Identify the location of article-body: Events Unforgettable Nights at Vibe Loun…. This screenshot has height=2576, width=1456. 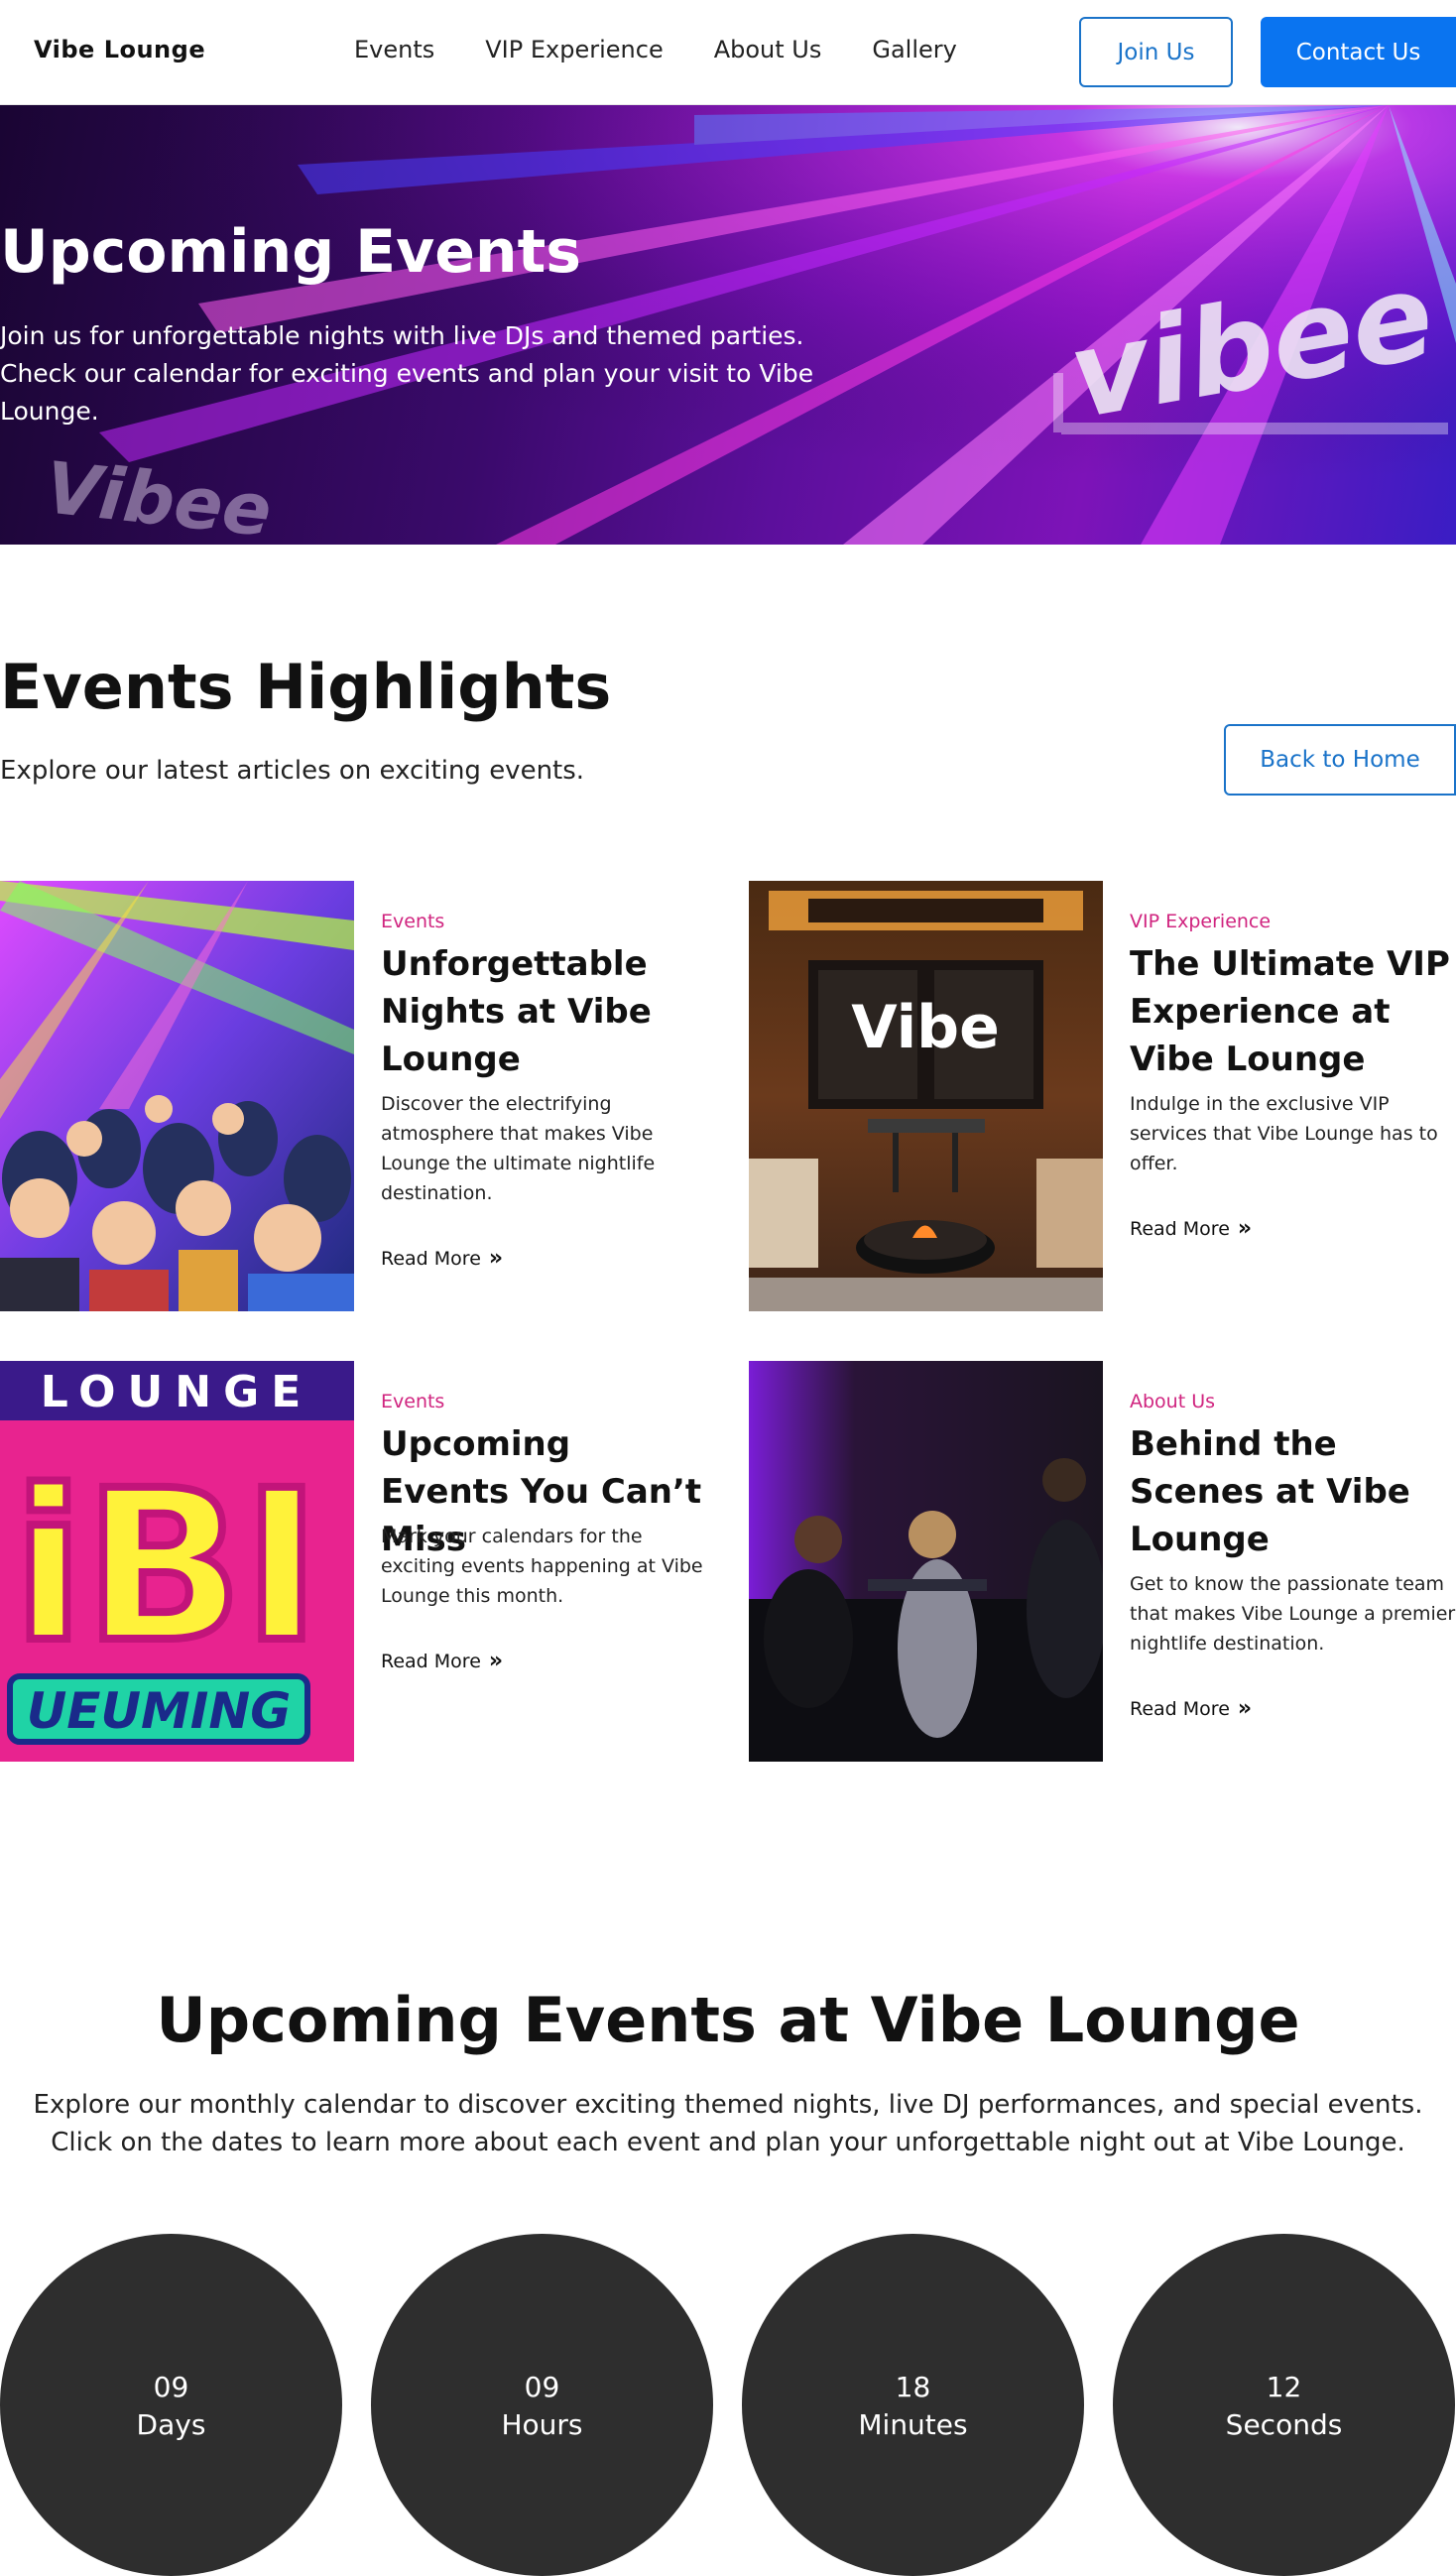
(544, 1096).